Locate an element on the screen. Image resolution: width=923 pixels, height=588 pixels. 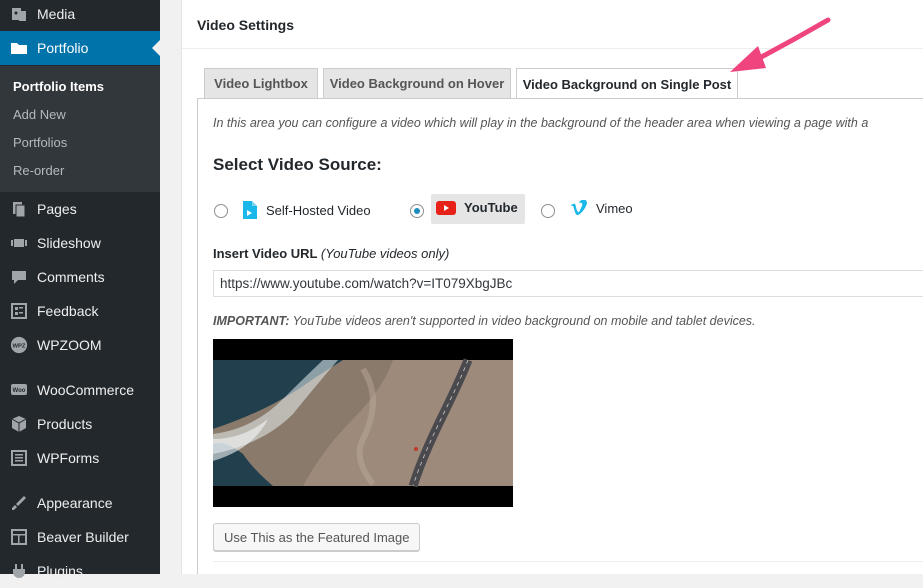
source-label: Vimeo is located at coordinates (614, 208).